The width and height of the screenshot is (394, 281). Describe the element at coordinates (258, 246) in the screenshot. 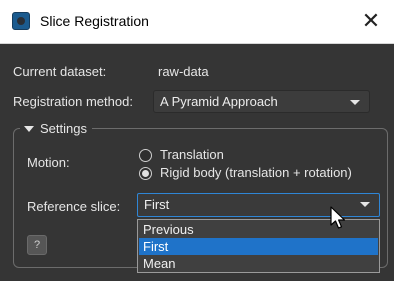

I see `dropdown-option-first: First` at that location.